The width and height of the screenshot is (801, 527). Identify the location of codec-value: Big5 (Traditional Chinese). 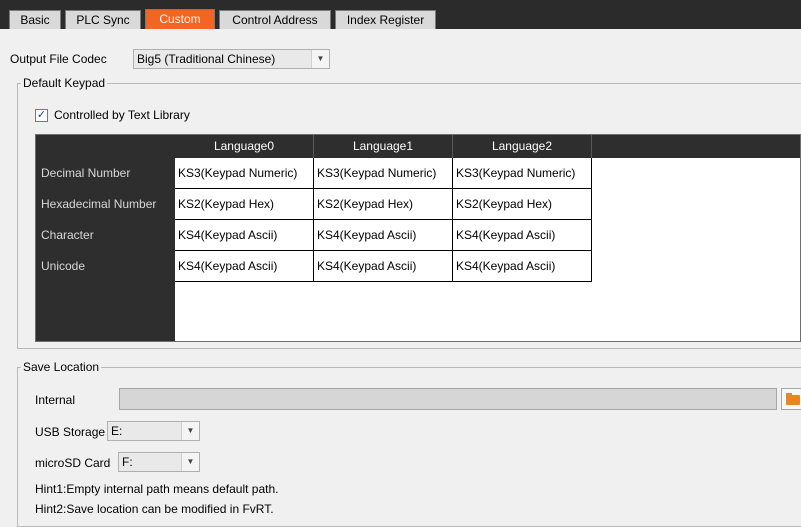
(206, 59).